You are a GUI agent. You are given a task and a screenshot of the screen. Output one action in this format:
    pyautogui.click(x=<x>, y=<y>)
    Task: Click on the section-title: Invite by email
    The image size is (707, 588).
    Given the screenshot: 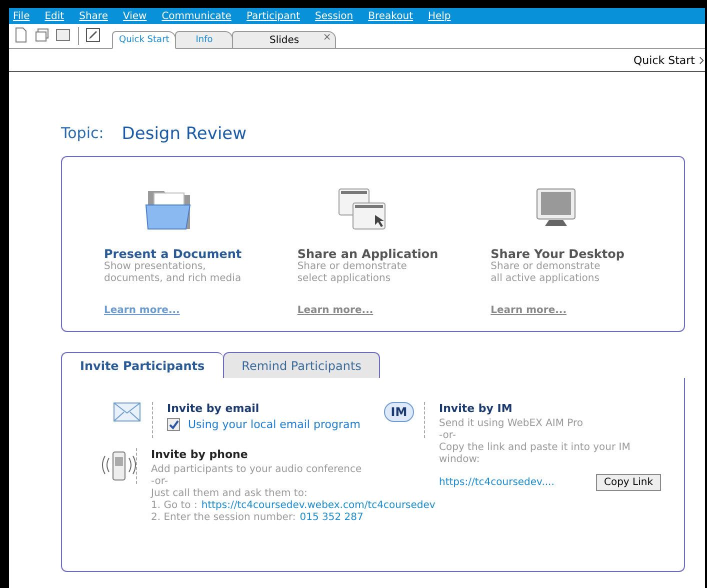 What is the action you would take?
    pyautogui.click(x=213, y=408)
    